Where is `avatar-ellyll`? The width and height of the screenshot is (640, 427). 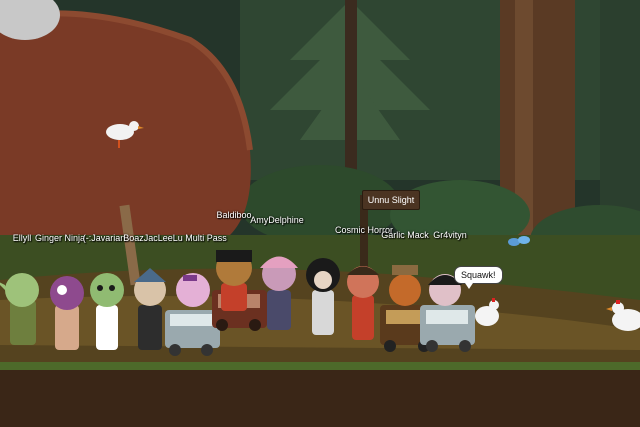 avatar-ellyll is located at coordinates (19, 309).